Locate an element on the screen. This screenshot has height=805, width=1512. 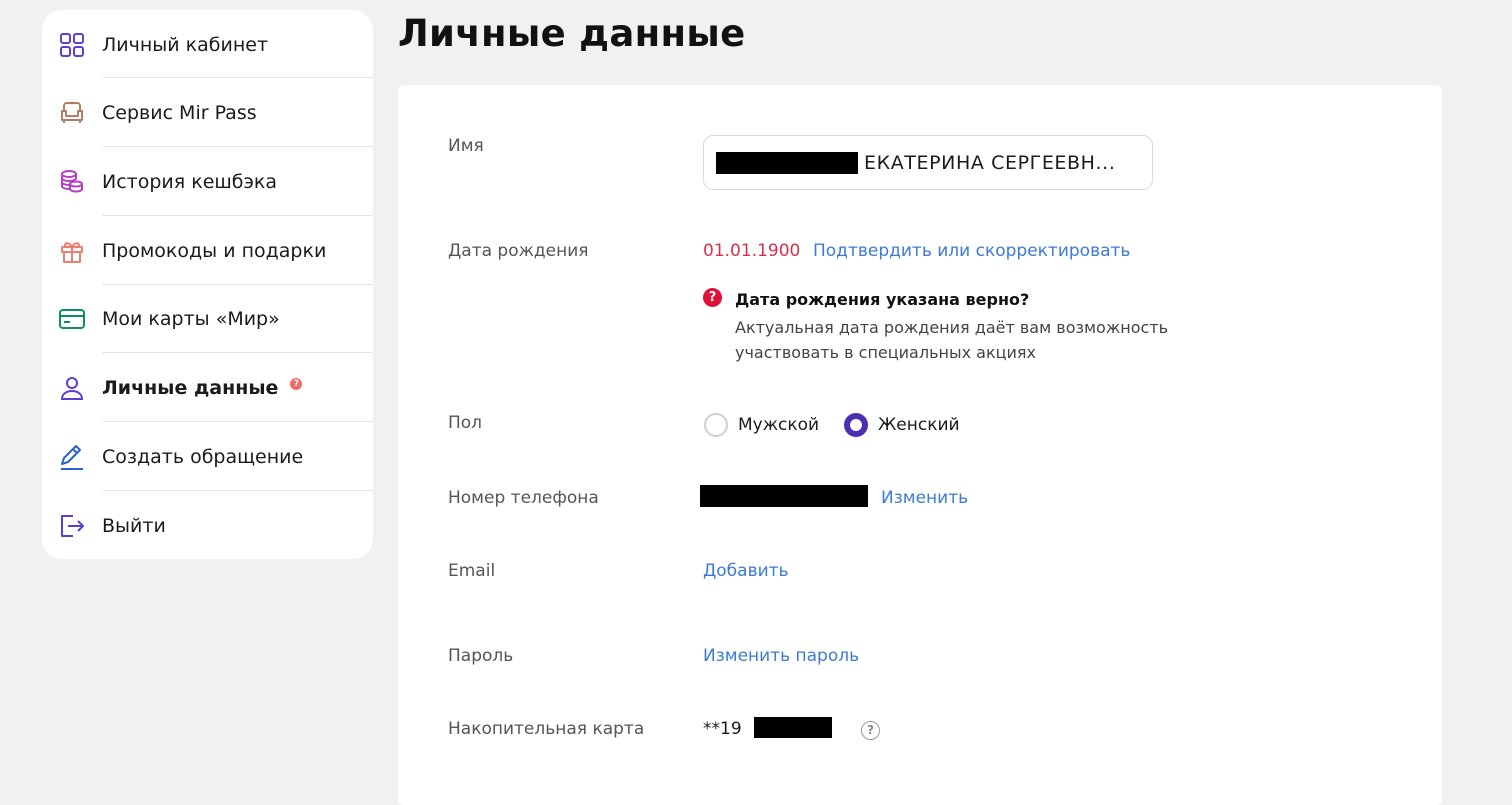
change-password-link: Изменить пароль is located at coordinates (781, 656).